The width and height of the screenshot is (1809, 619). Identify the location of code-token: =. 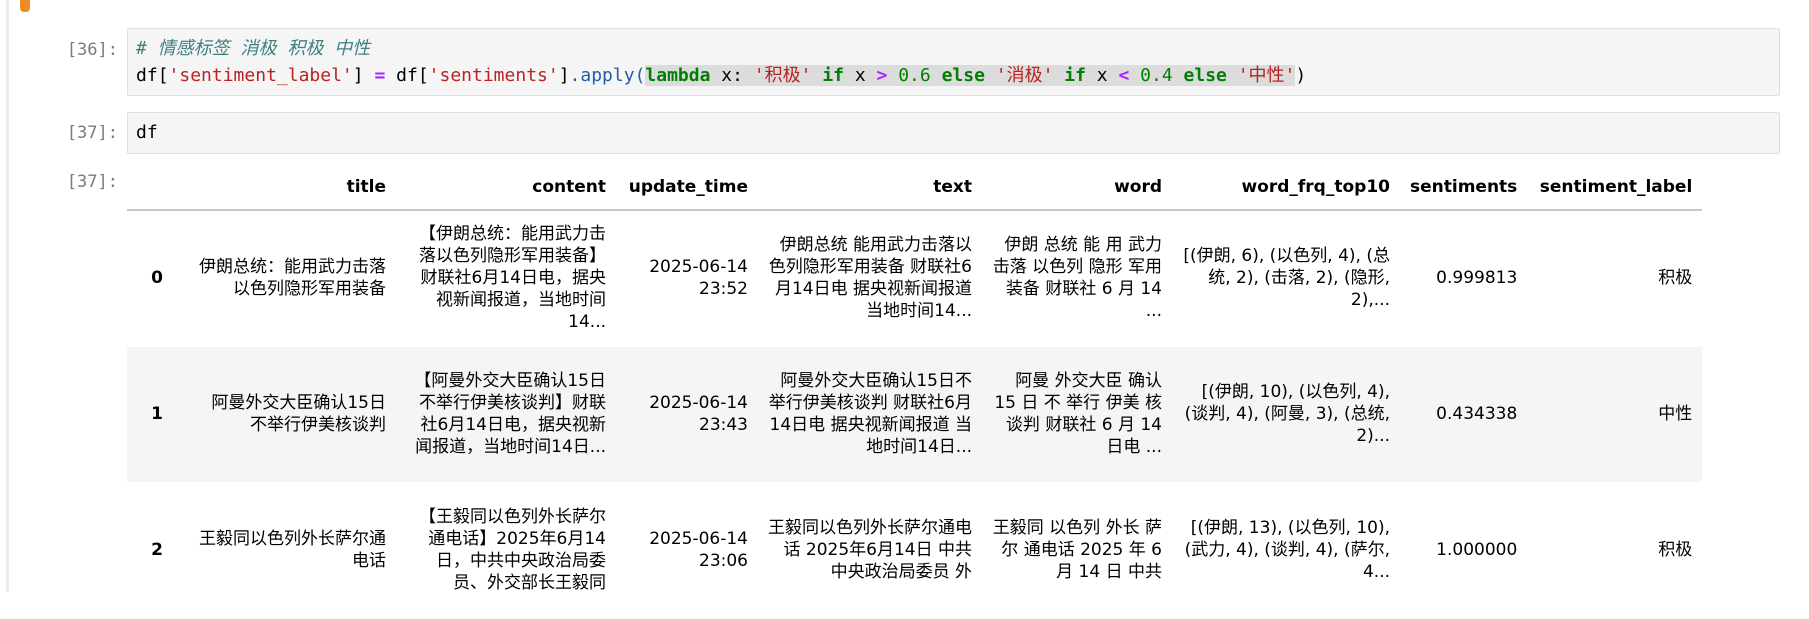
(380, 75).